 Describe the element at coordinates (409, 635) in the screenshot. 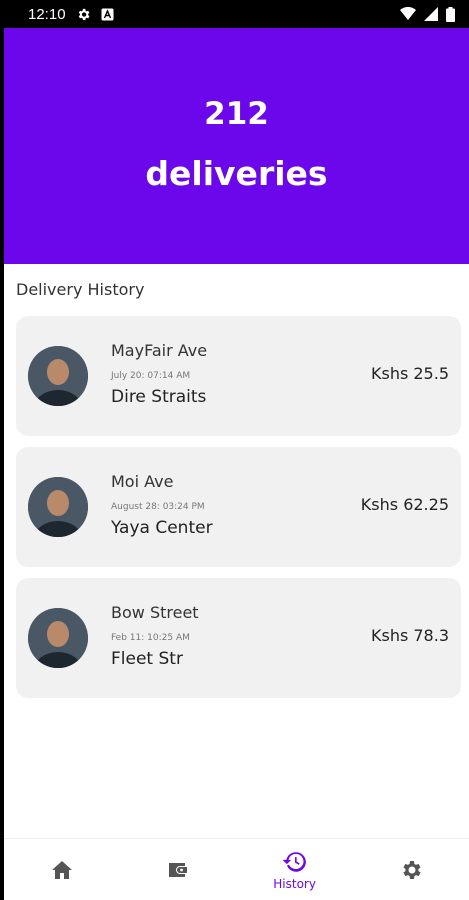

I see `delivery-price: Kshs 78.3` at that location.